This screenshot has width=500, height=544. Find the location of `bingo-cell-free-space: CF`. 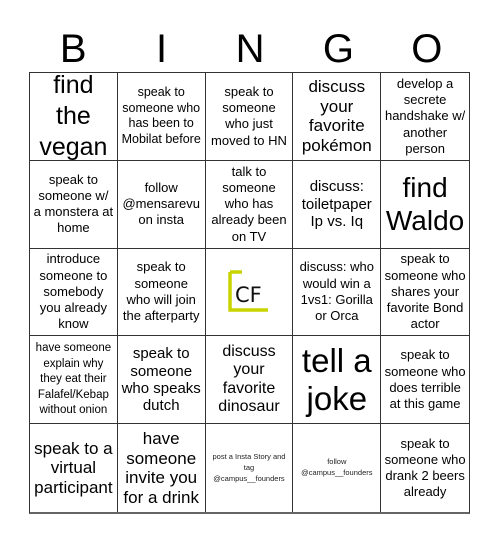

bingo-cell-free-space: CF is located at coordinates (249, 292).